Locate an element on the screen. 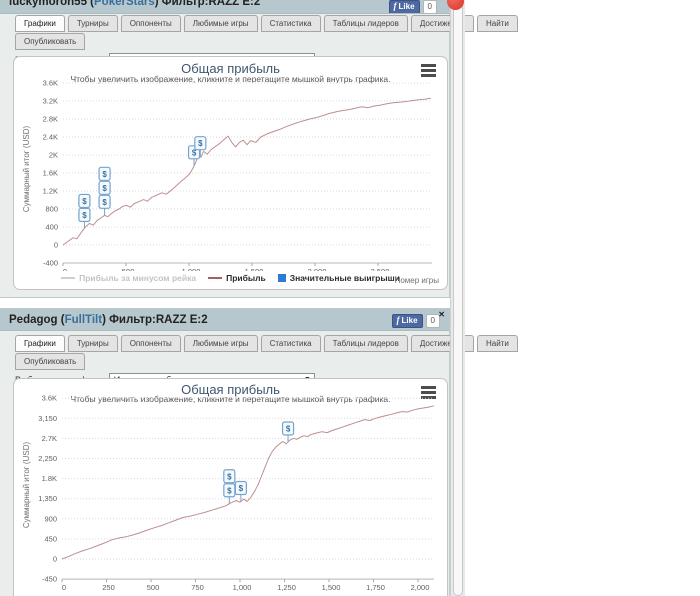 The image size is (700, 596). legend-label: Значительные выигрыши is located at coordinates (344, 278).